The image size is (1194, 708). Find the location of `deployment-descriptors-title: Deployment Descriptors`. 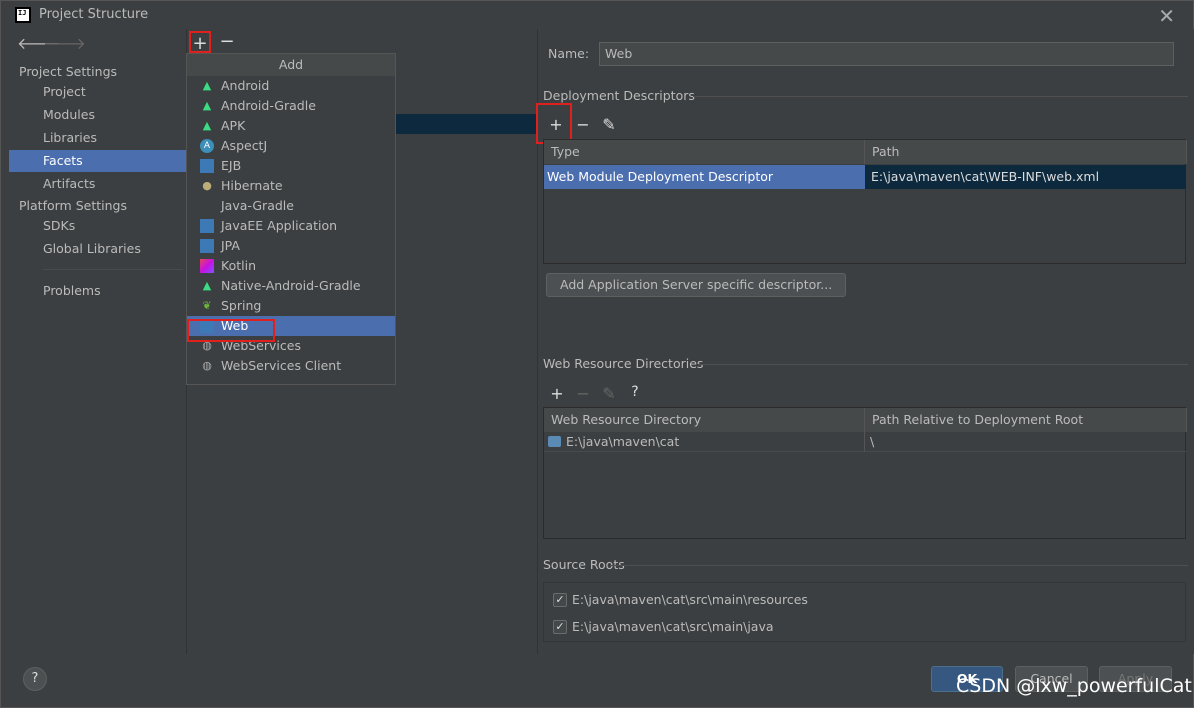

deployment-descriptors-title: Deployment Descriptors is located at coordinates (619, 95).